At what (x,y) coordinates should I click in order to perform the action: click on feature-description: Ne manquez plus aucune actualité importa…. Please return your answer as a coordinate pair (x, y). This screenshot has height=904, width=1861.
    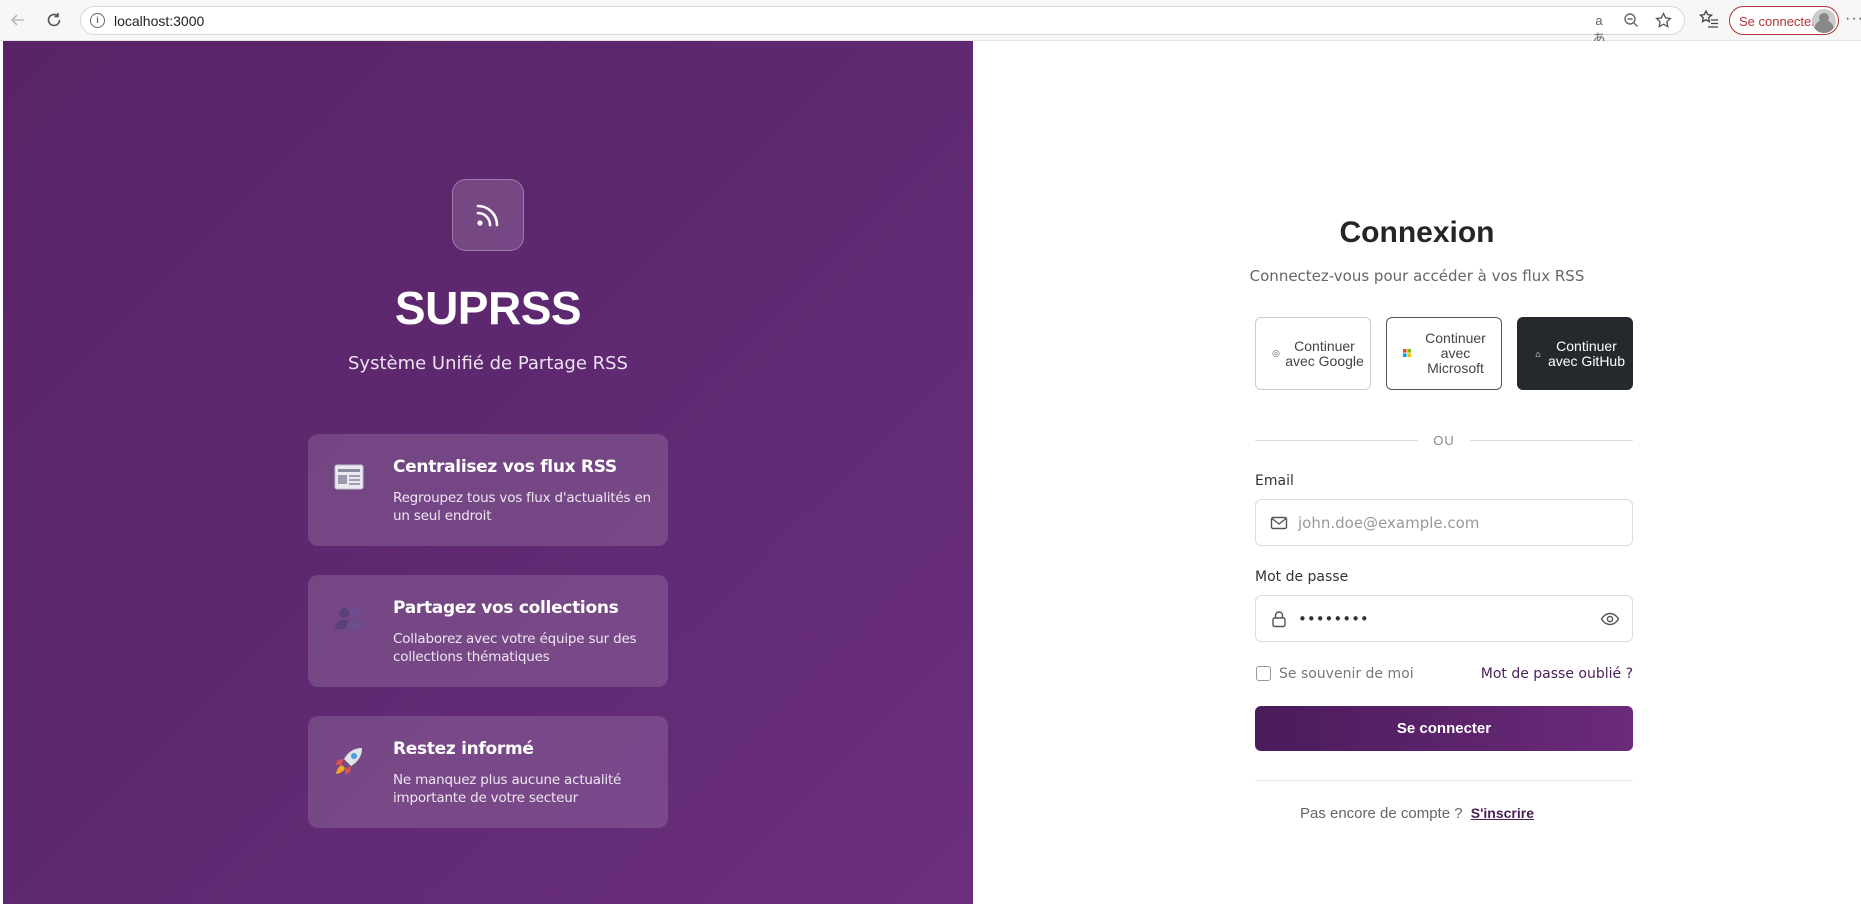
    Looking at the image, I should click on (507, 789).